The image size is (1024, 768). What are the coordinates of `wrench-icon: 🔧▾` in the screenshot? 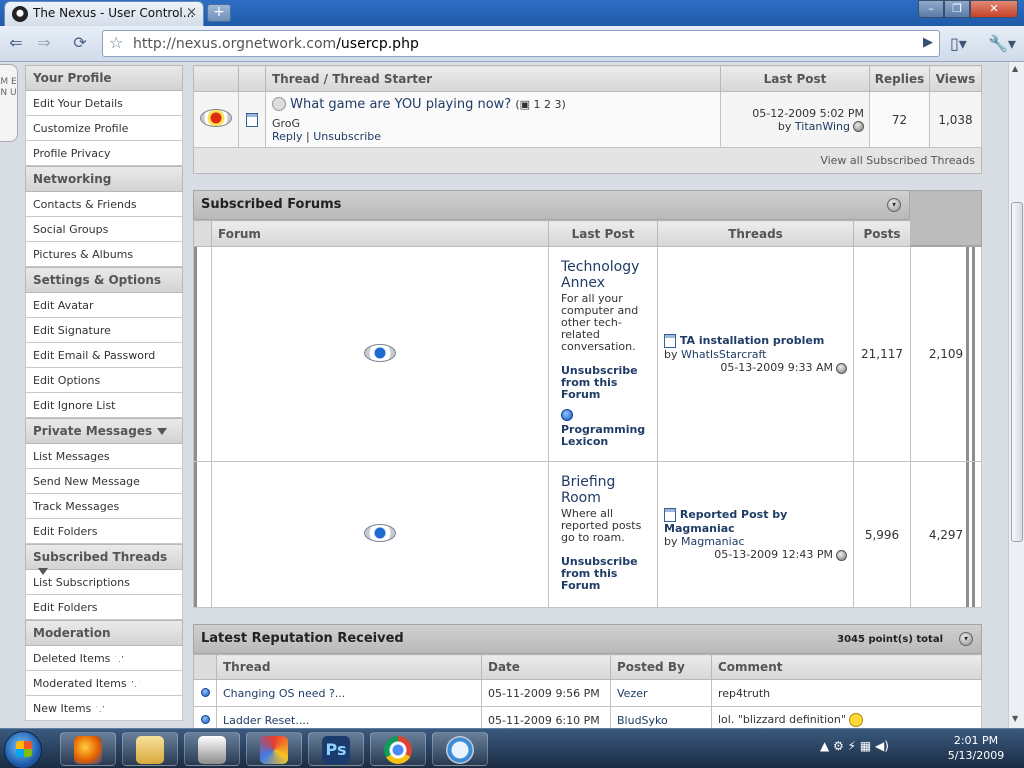 It's located at (1002, 43).